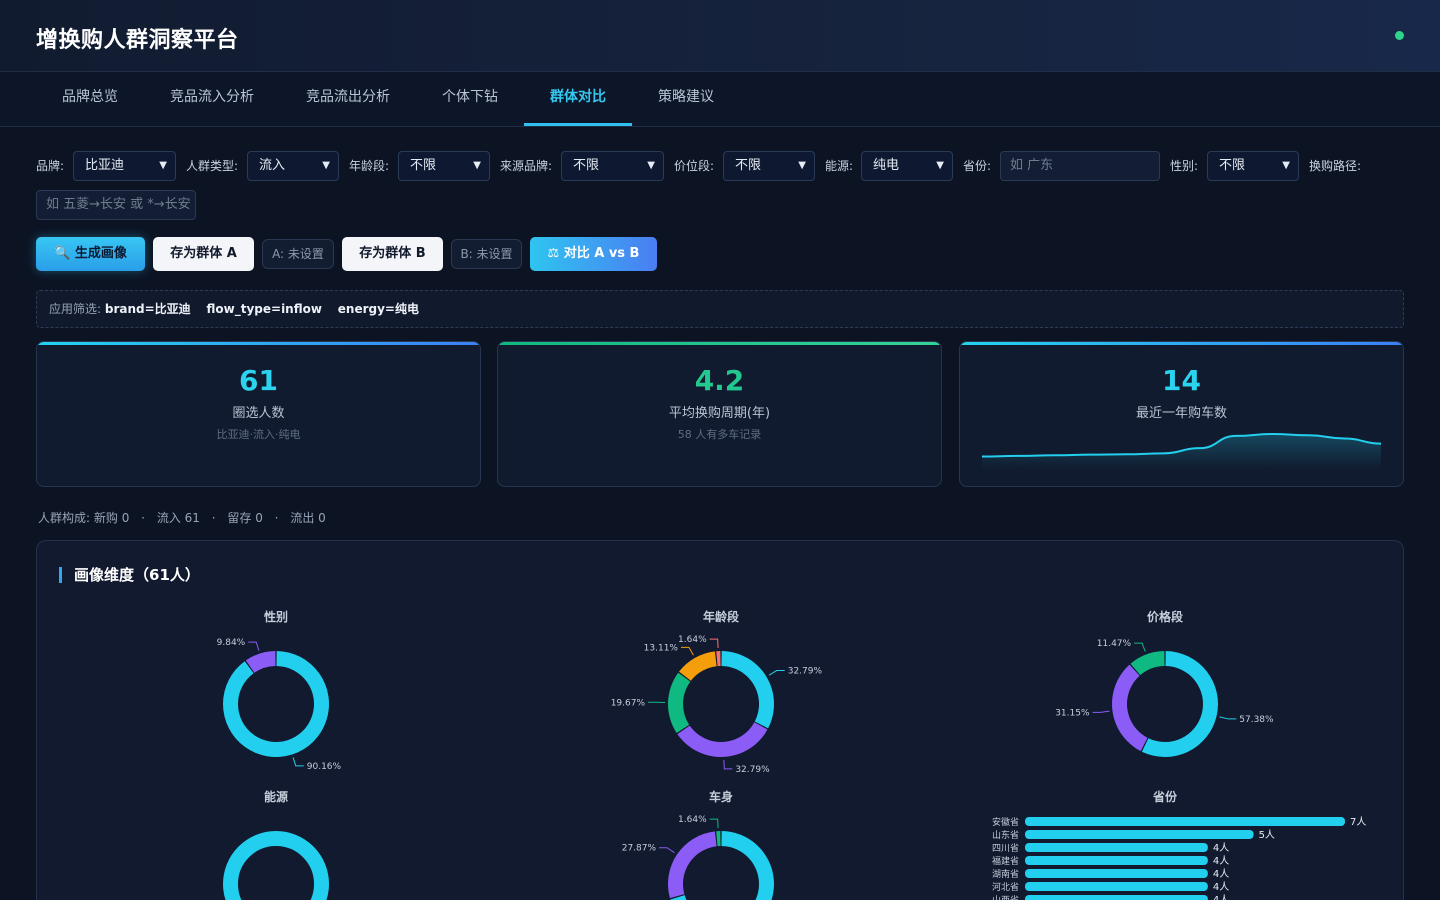  Describe the element at coordinates (392, 254) in the screenshot. I see `save-group-b-button: 存为群体 B` at that location.